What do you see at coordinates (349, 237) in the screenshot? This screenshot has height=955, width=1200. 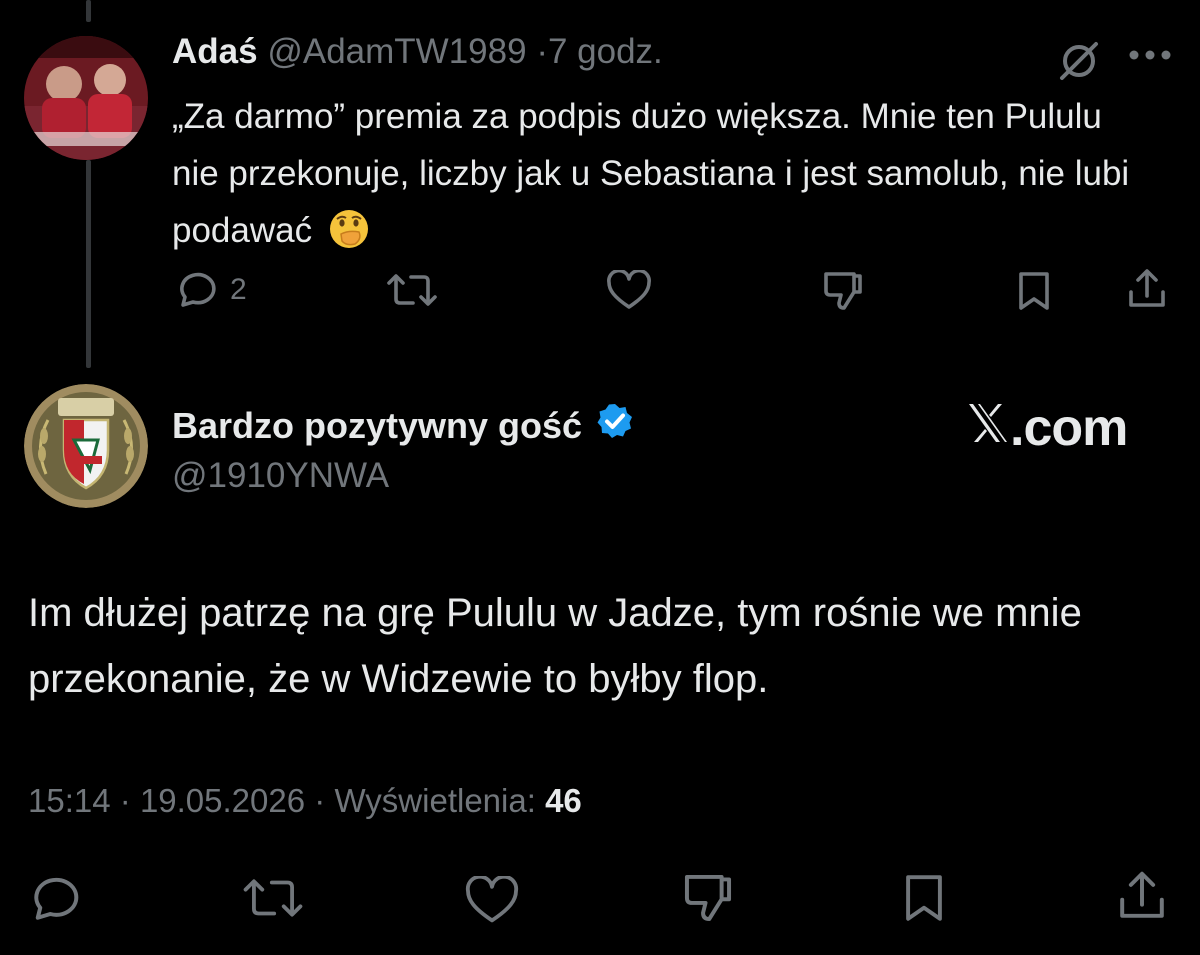 I see `face-with-hand-over-mouth-emoji` at bounding box center [349, 237].